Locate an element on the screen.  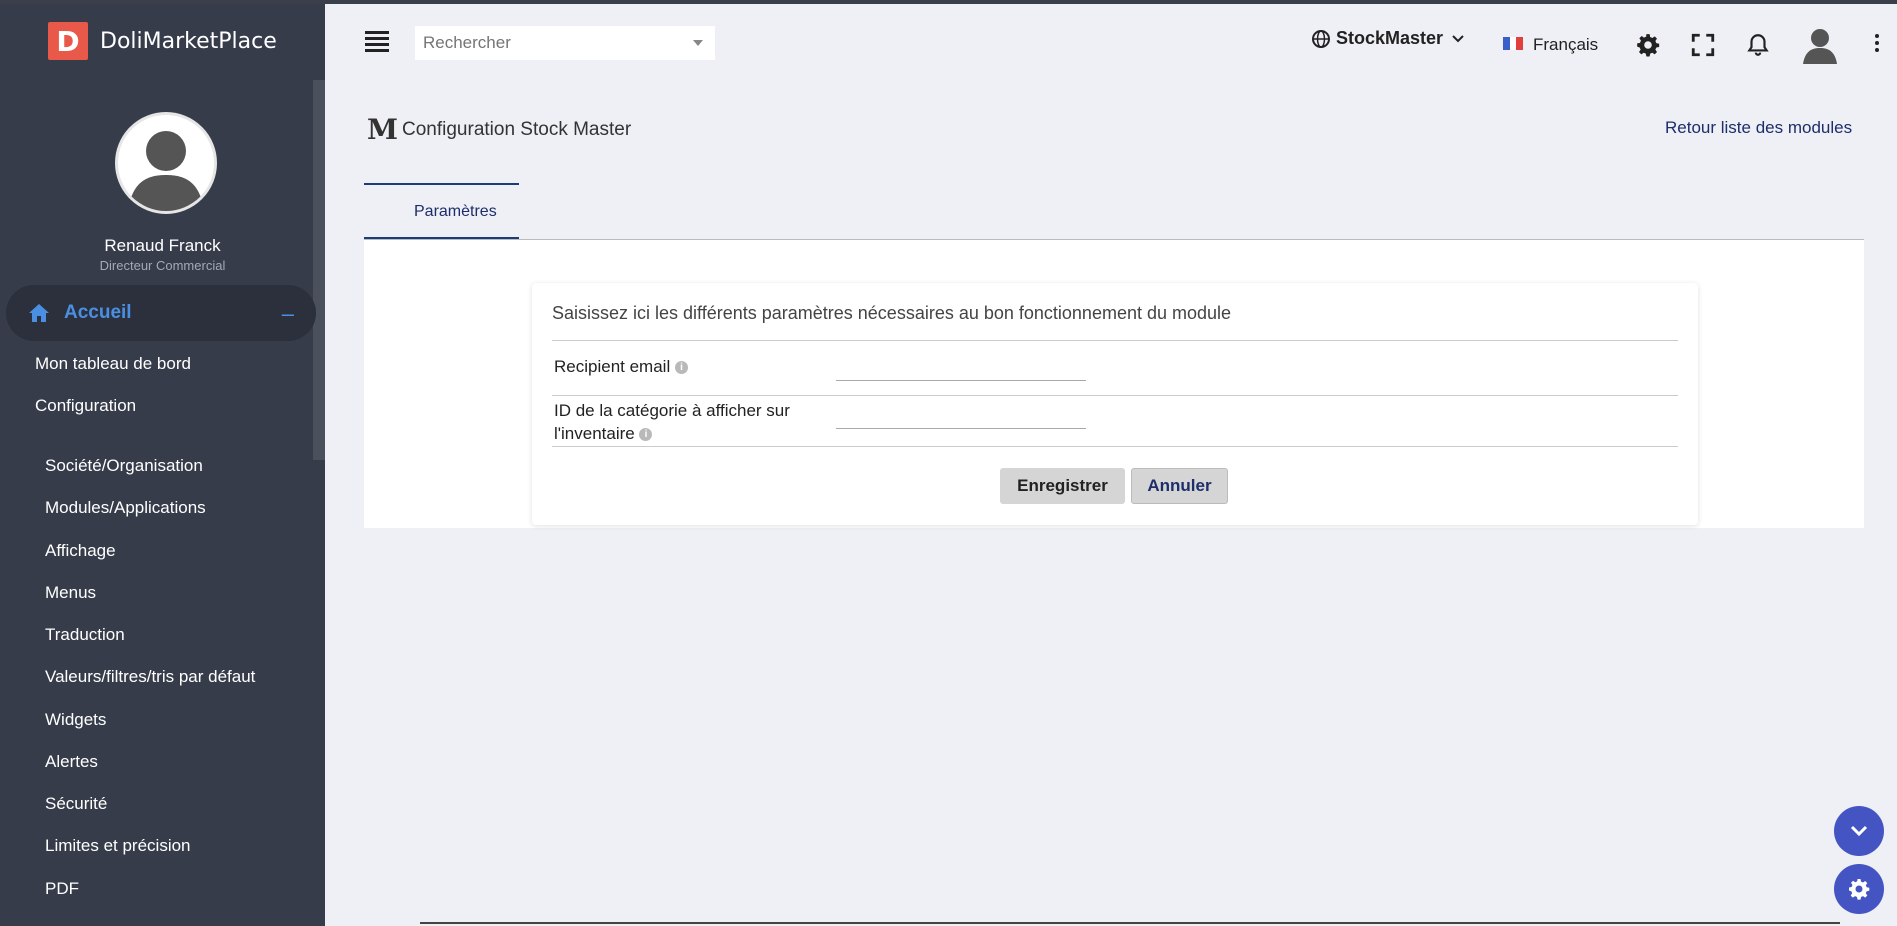
recipient-email-field is located at coordinates (961, 371).